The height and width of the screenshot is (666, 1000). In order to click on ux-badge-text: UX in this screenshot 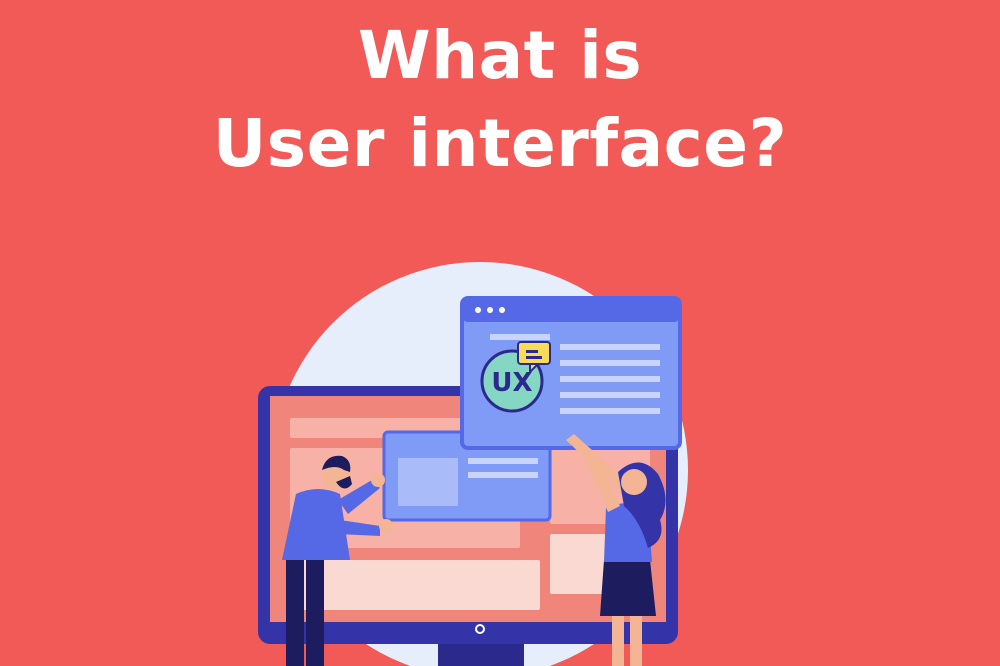, I will do `click(511, 383)`.